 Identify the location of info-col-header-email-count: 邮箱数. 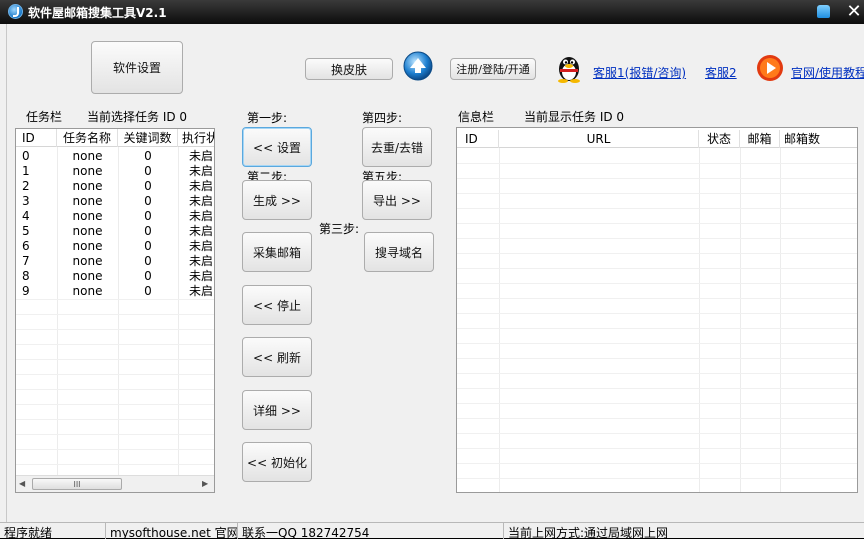
(818, 139).